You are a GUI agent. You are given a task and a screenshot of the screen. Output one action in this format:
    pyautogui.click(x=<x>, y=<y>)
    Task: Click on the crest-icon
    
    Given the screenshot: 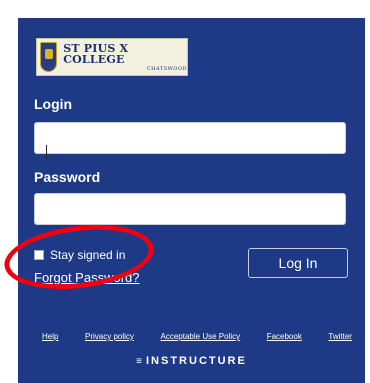 What is the action you would take?
    pyautogui.click(x=49, y=57)
    